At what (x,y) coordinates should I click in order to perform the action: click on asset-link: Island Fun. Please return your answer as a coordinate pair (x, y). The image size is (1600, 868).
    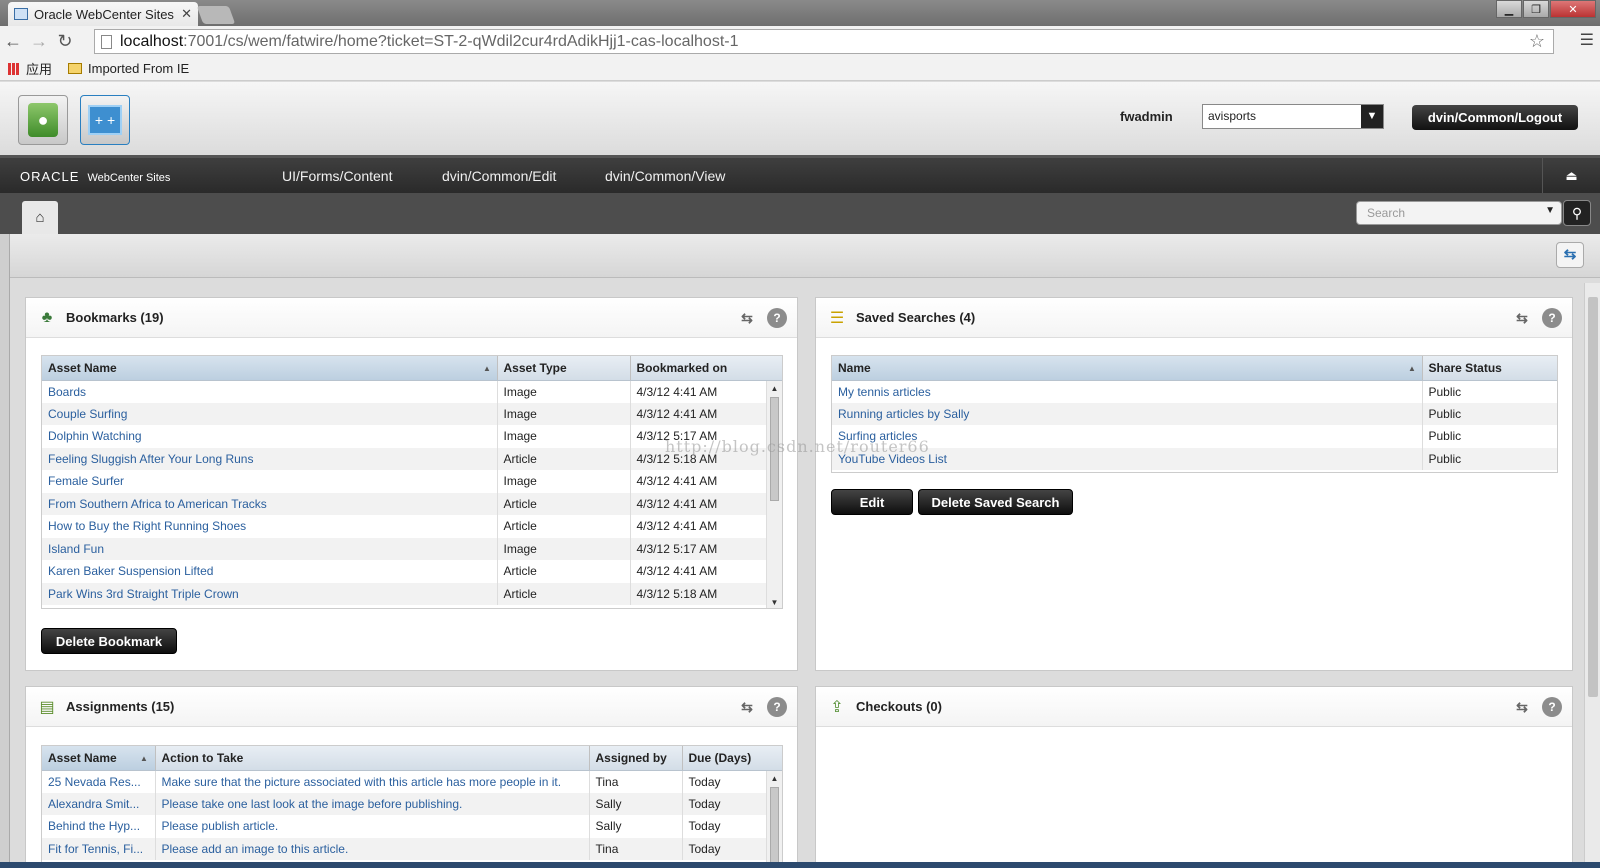
    Looking at the image, I should click on (270, 548).